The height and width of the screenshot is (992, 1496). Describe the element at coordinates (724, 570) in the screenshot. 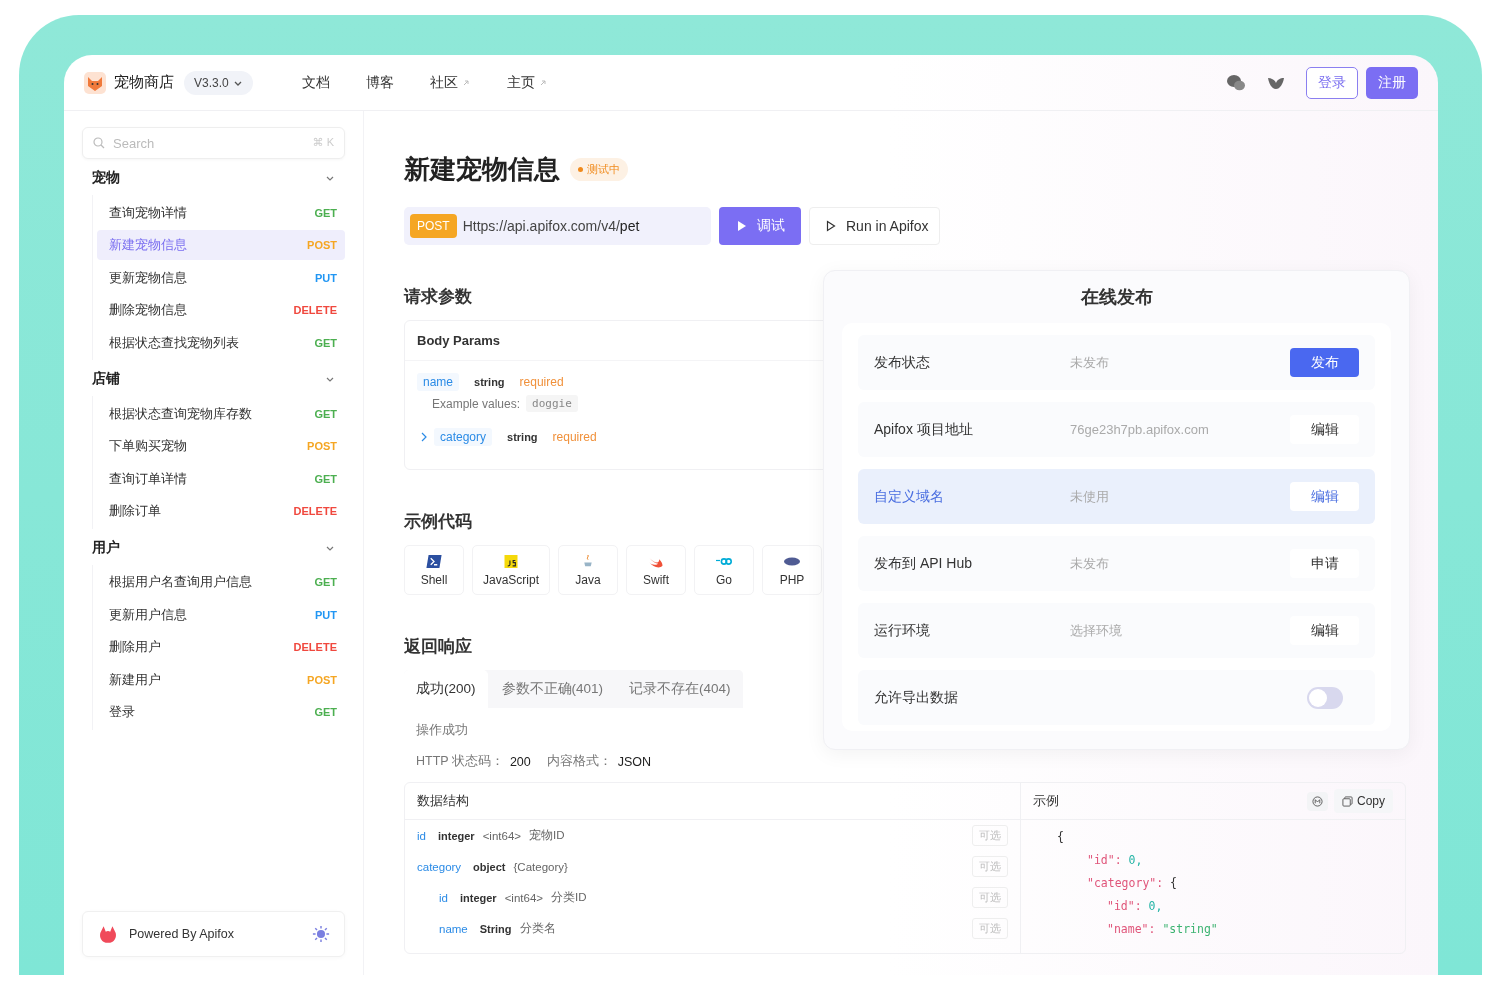

I see `language-tab: Go` at that location.